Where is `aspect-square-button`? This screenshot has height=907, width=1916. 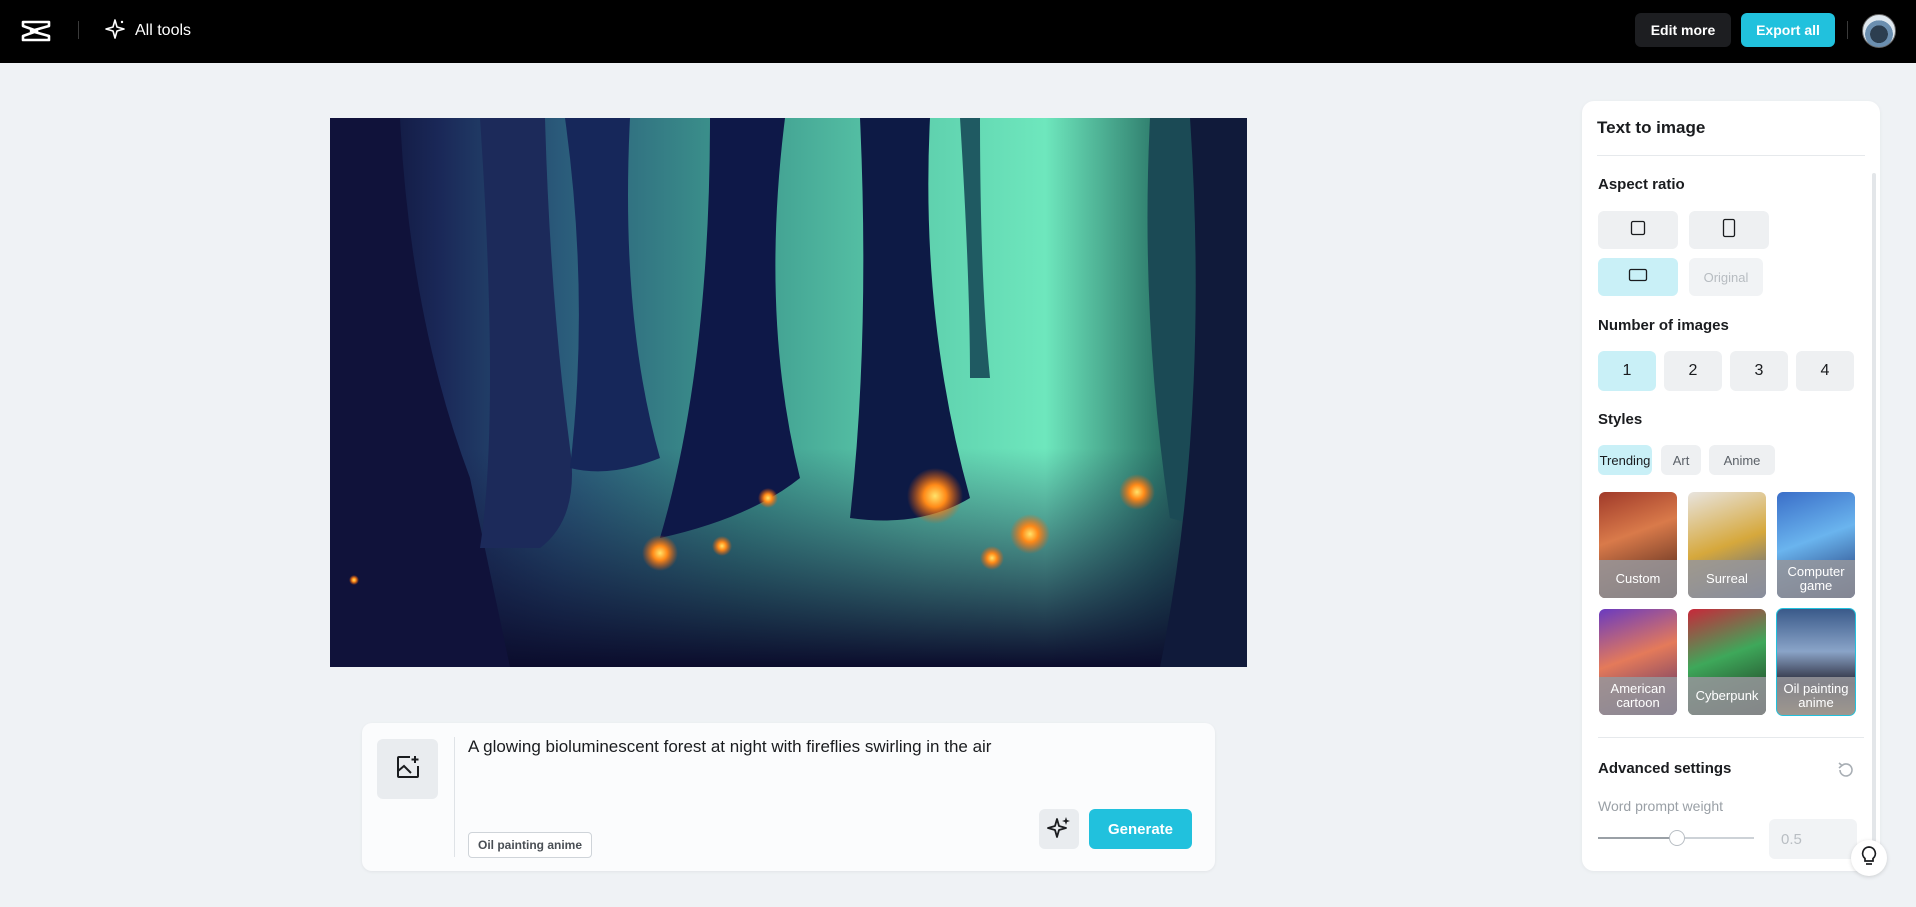 aspect-square-button is located at coordinates (1638, 230).